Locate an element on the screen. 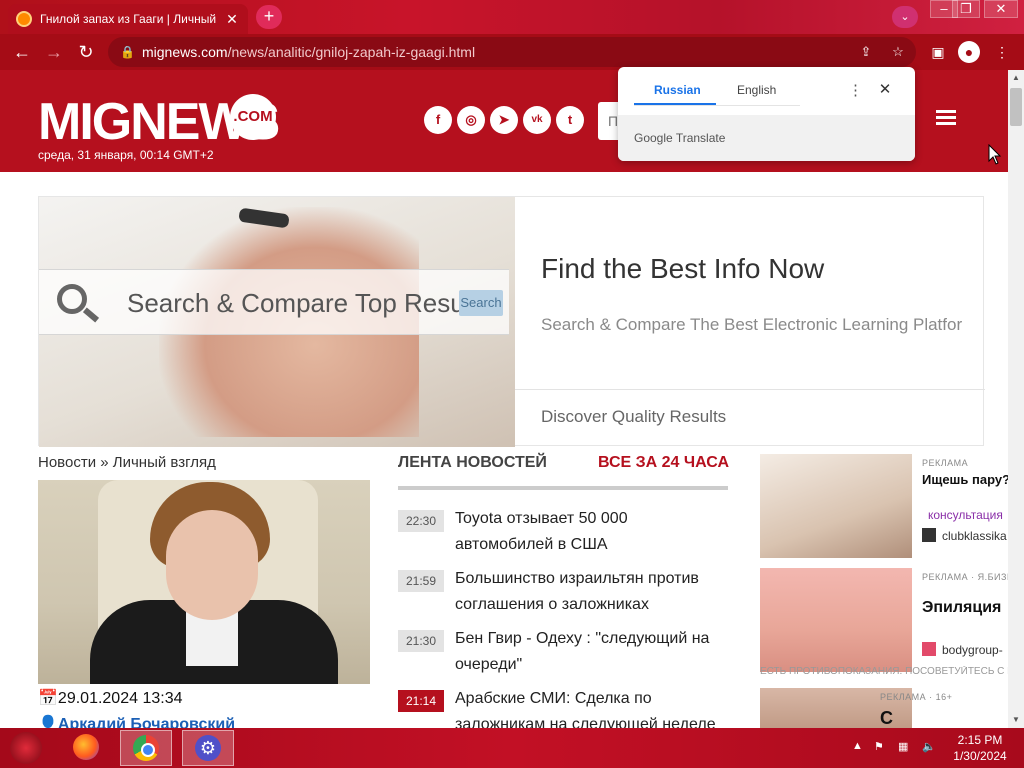 The image size is (1024, 768). forward-arrow-icon: → is located at coordinates (54, 52).